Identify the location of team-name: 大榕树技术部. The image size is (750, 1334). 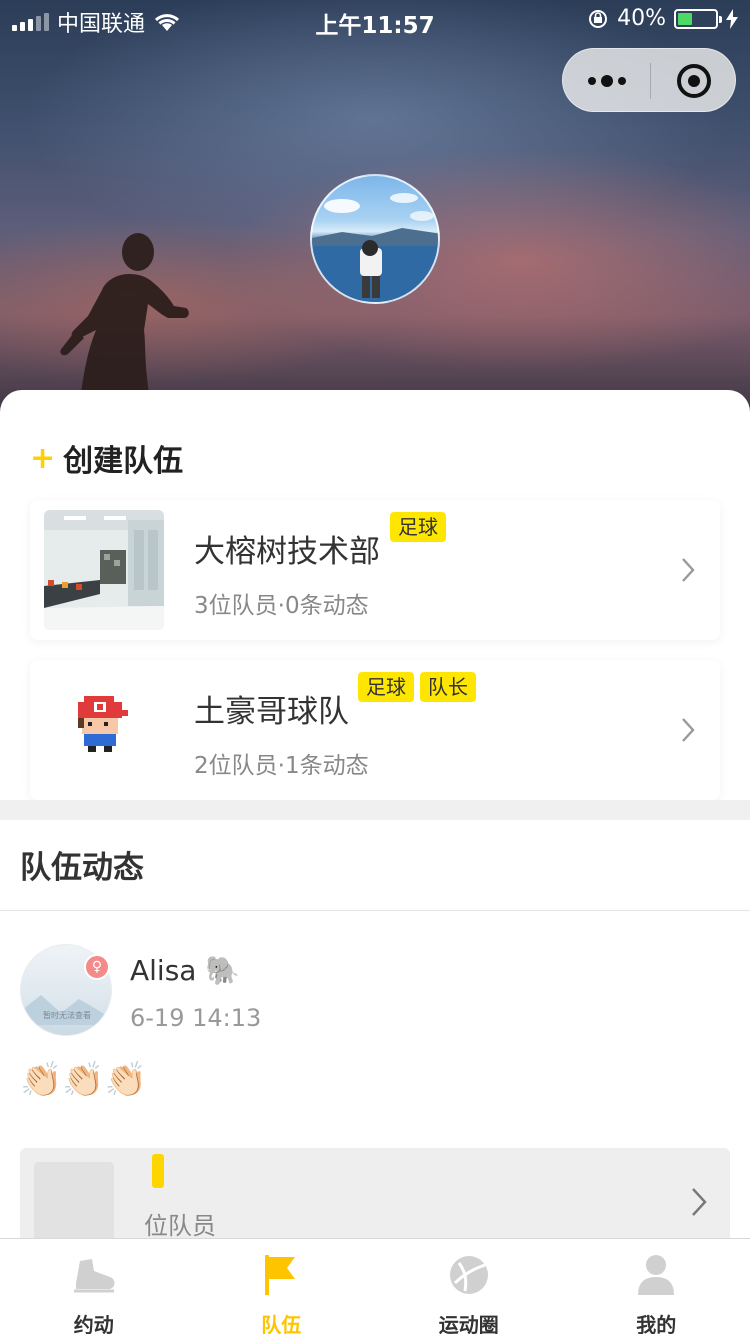
(287, 552).